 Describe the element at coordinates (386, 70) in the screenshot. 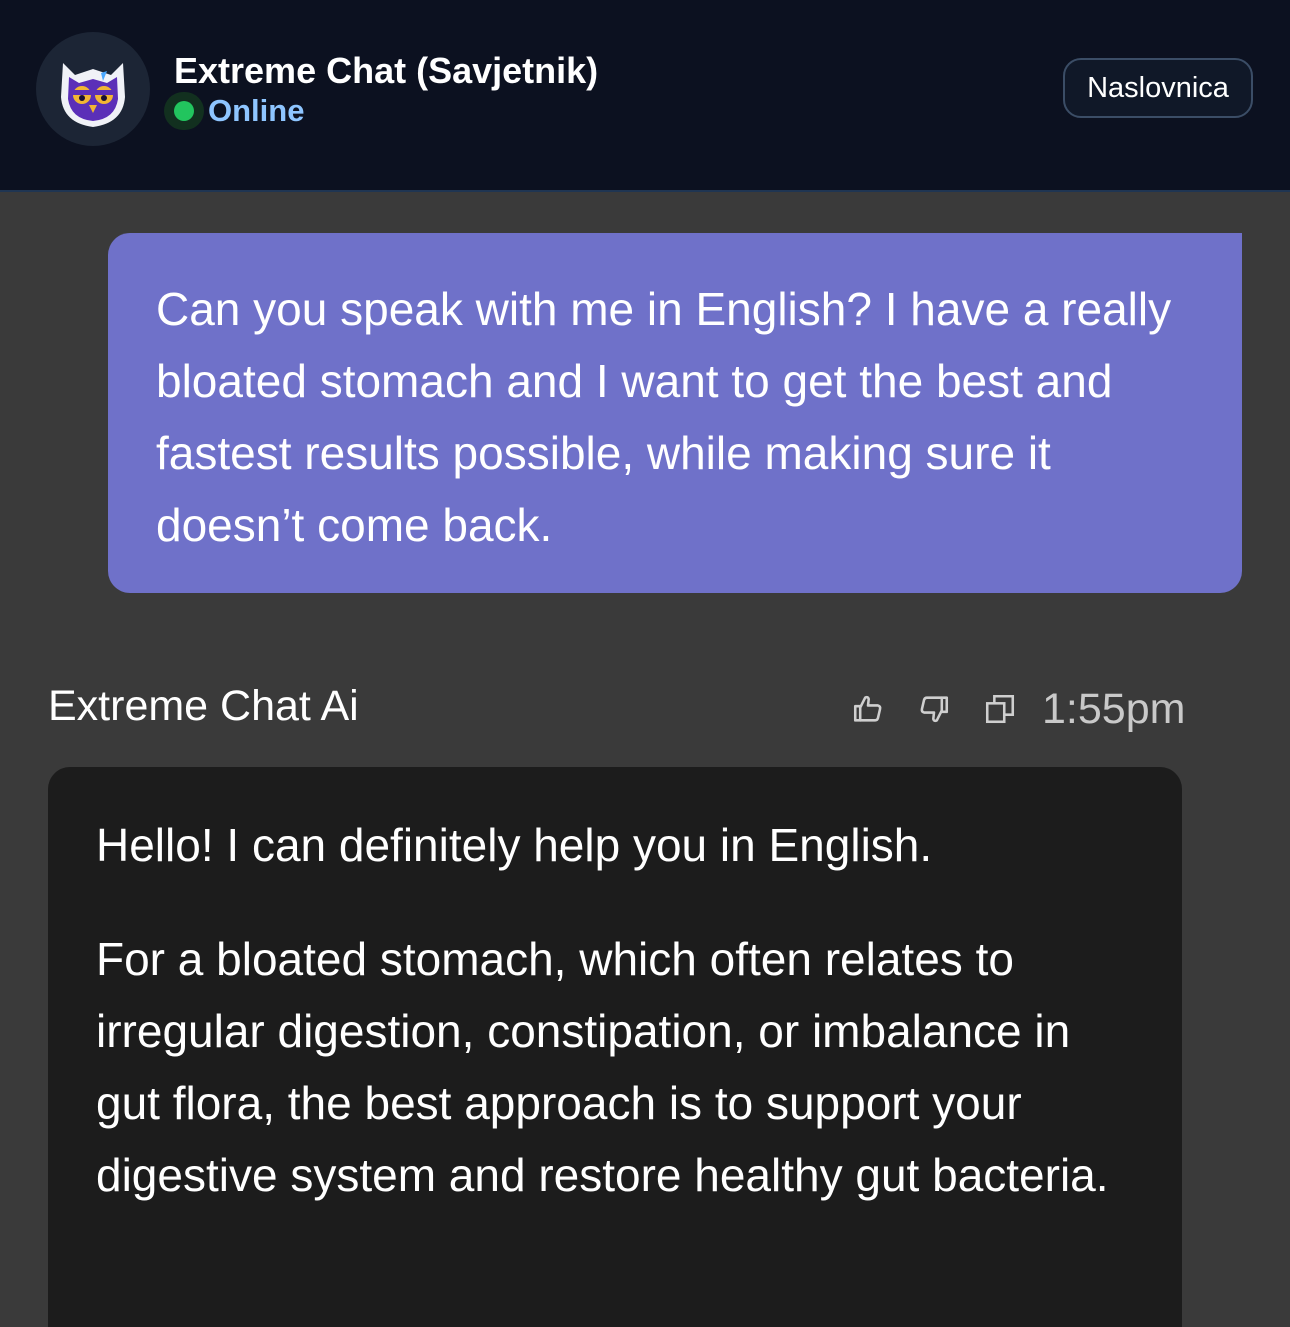

I see `chat-title: Extreme Chat (Savjetnik)` at that location.